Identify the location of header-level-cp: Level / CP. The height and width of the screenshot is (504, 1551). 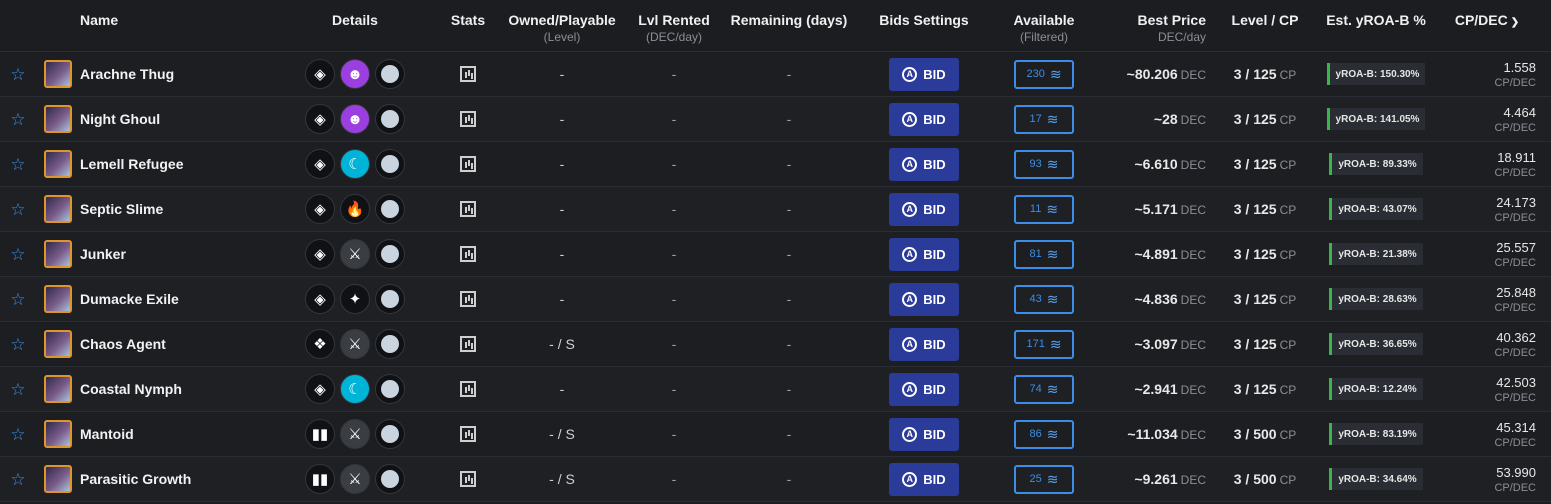
(1260, 14).